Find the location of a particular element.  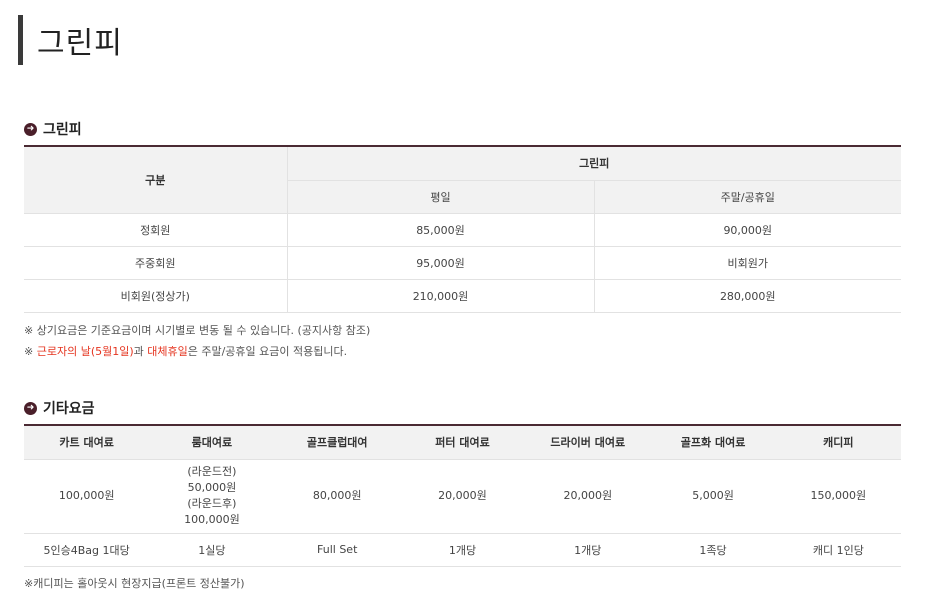

club-price: 80,000원 is located at coordinates (337, 496).